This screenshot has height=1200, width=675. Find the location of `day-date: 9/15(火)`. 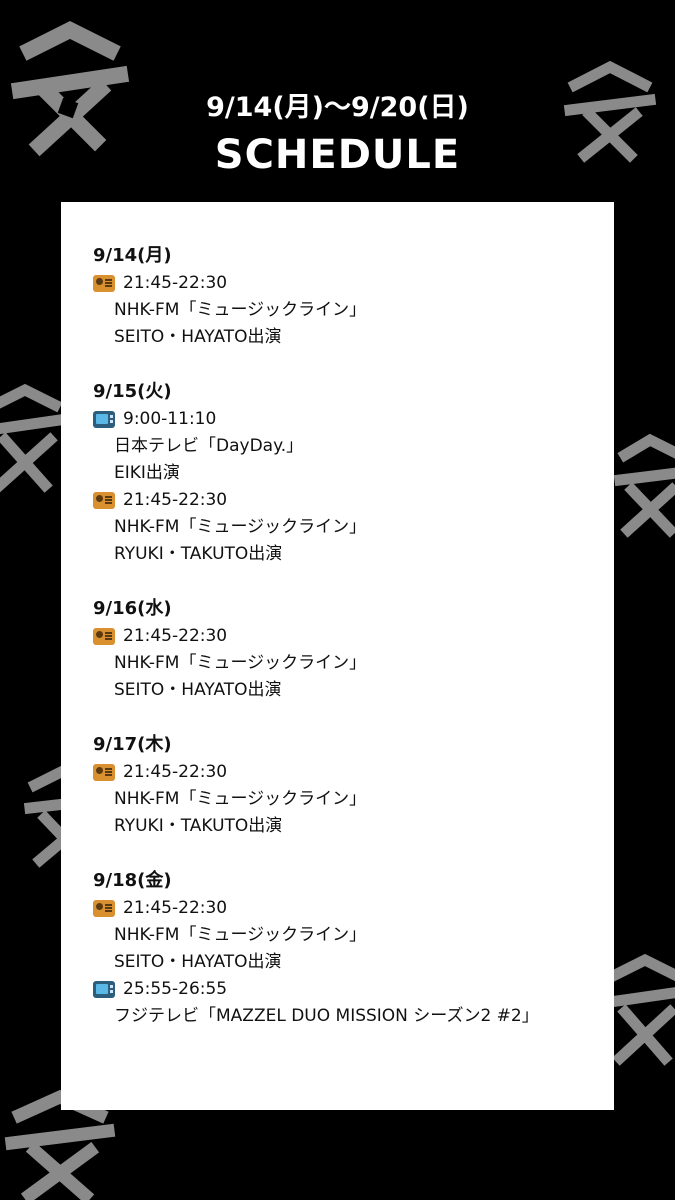

day-date: 9/15(火) is located at coordinates (132, 391).